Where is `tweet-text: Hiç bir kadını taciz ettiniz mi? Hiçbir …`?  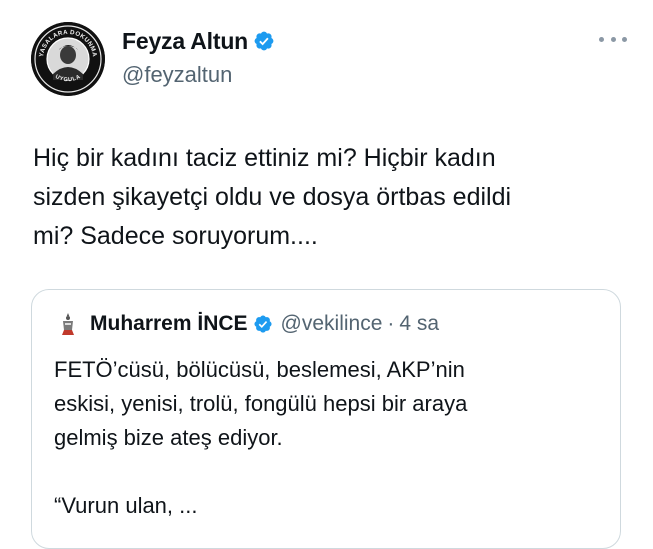 tweet-text: Hiç bir kadını taciz ettiniz mi? Hiçbir … is located at coordinates (272, 197).